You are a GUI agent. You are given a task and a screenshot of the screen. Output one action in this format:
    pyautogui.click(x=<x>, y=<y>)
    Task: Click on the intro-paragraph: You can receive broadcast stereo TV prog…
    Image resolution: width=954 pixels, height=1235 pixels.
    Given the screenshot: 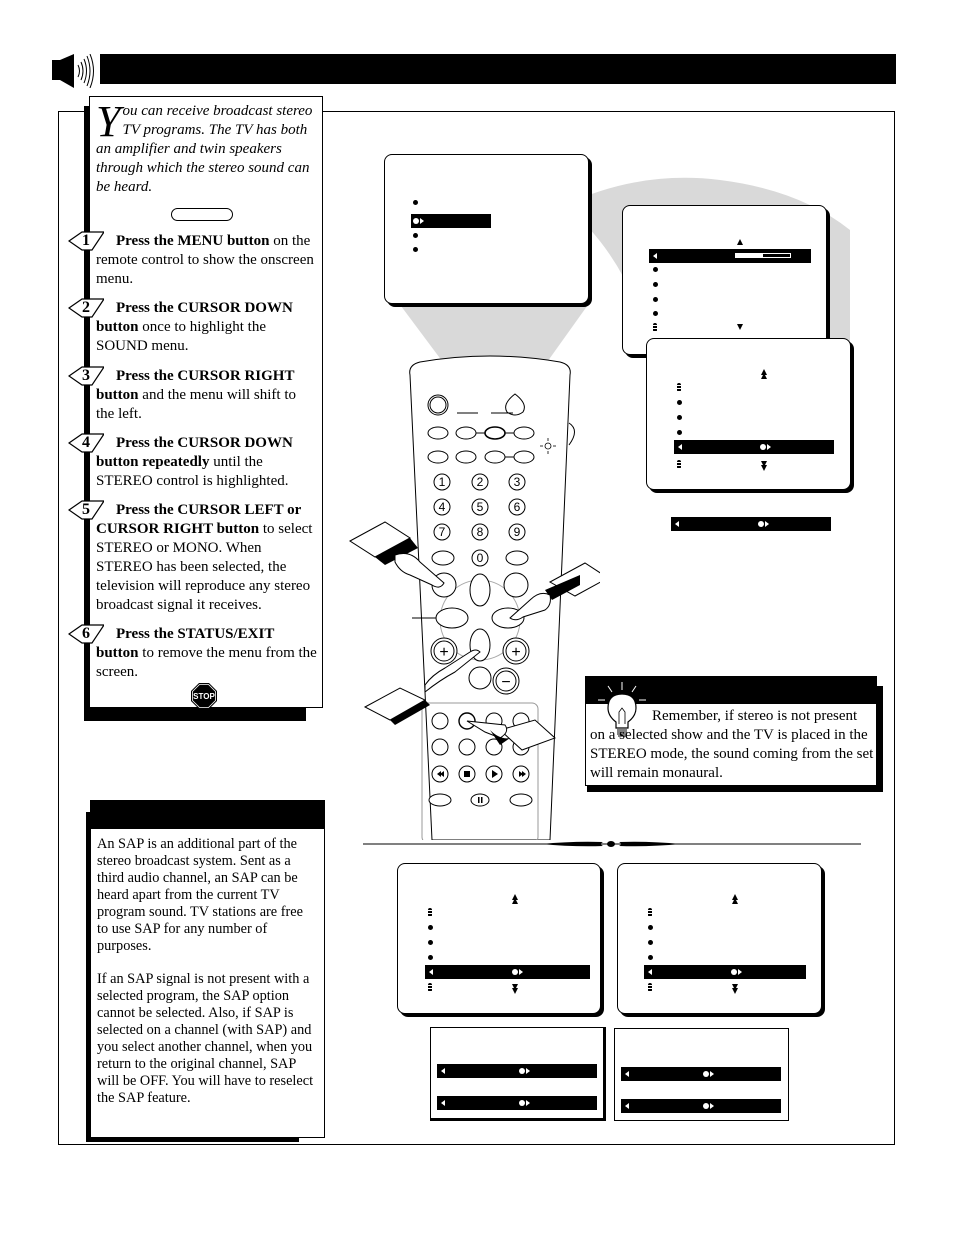 What is the action you would take?
    pyautogui.click(x=207, y=147)
    